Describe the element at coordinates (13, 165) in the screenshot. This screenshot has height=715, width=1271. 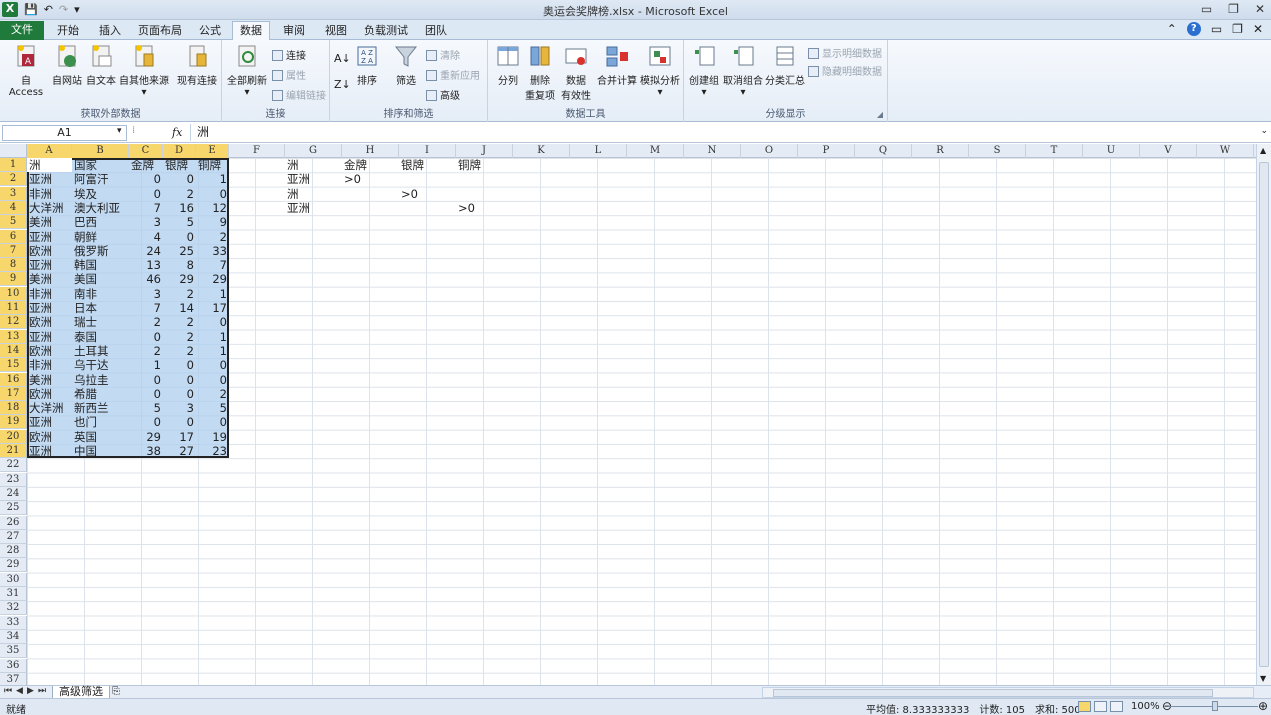
I see `row-header: 1` at that location.